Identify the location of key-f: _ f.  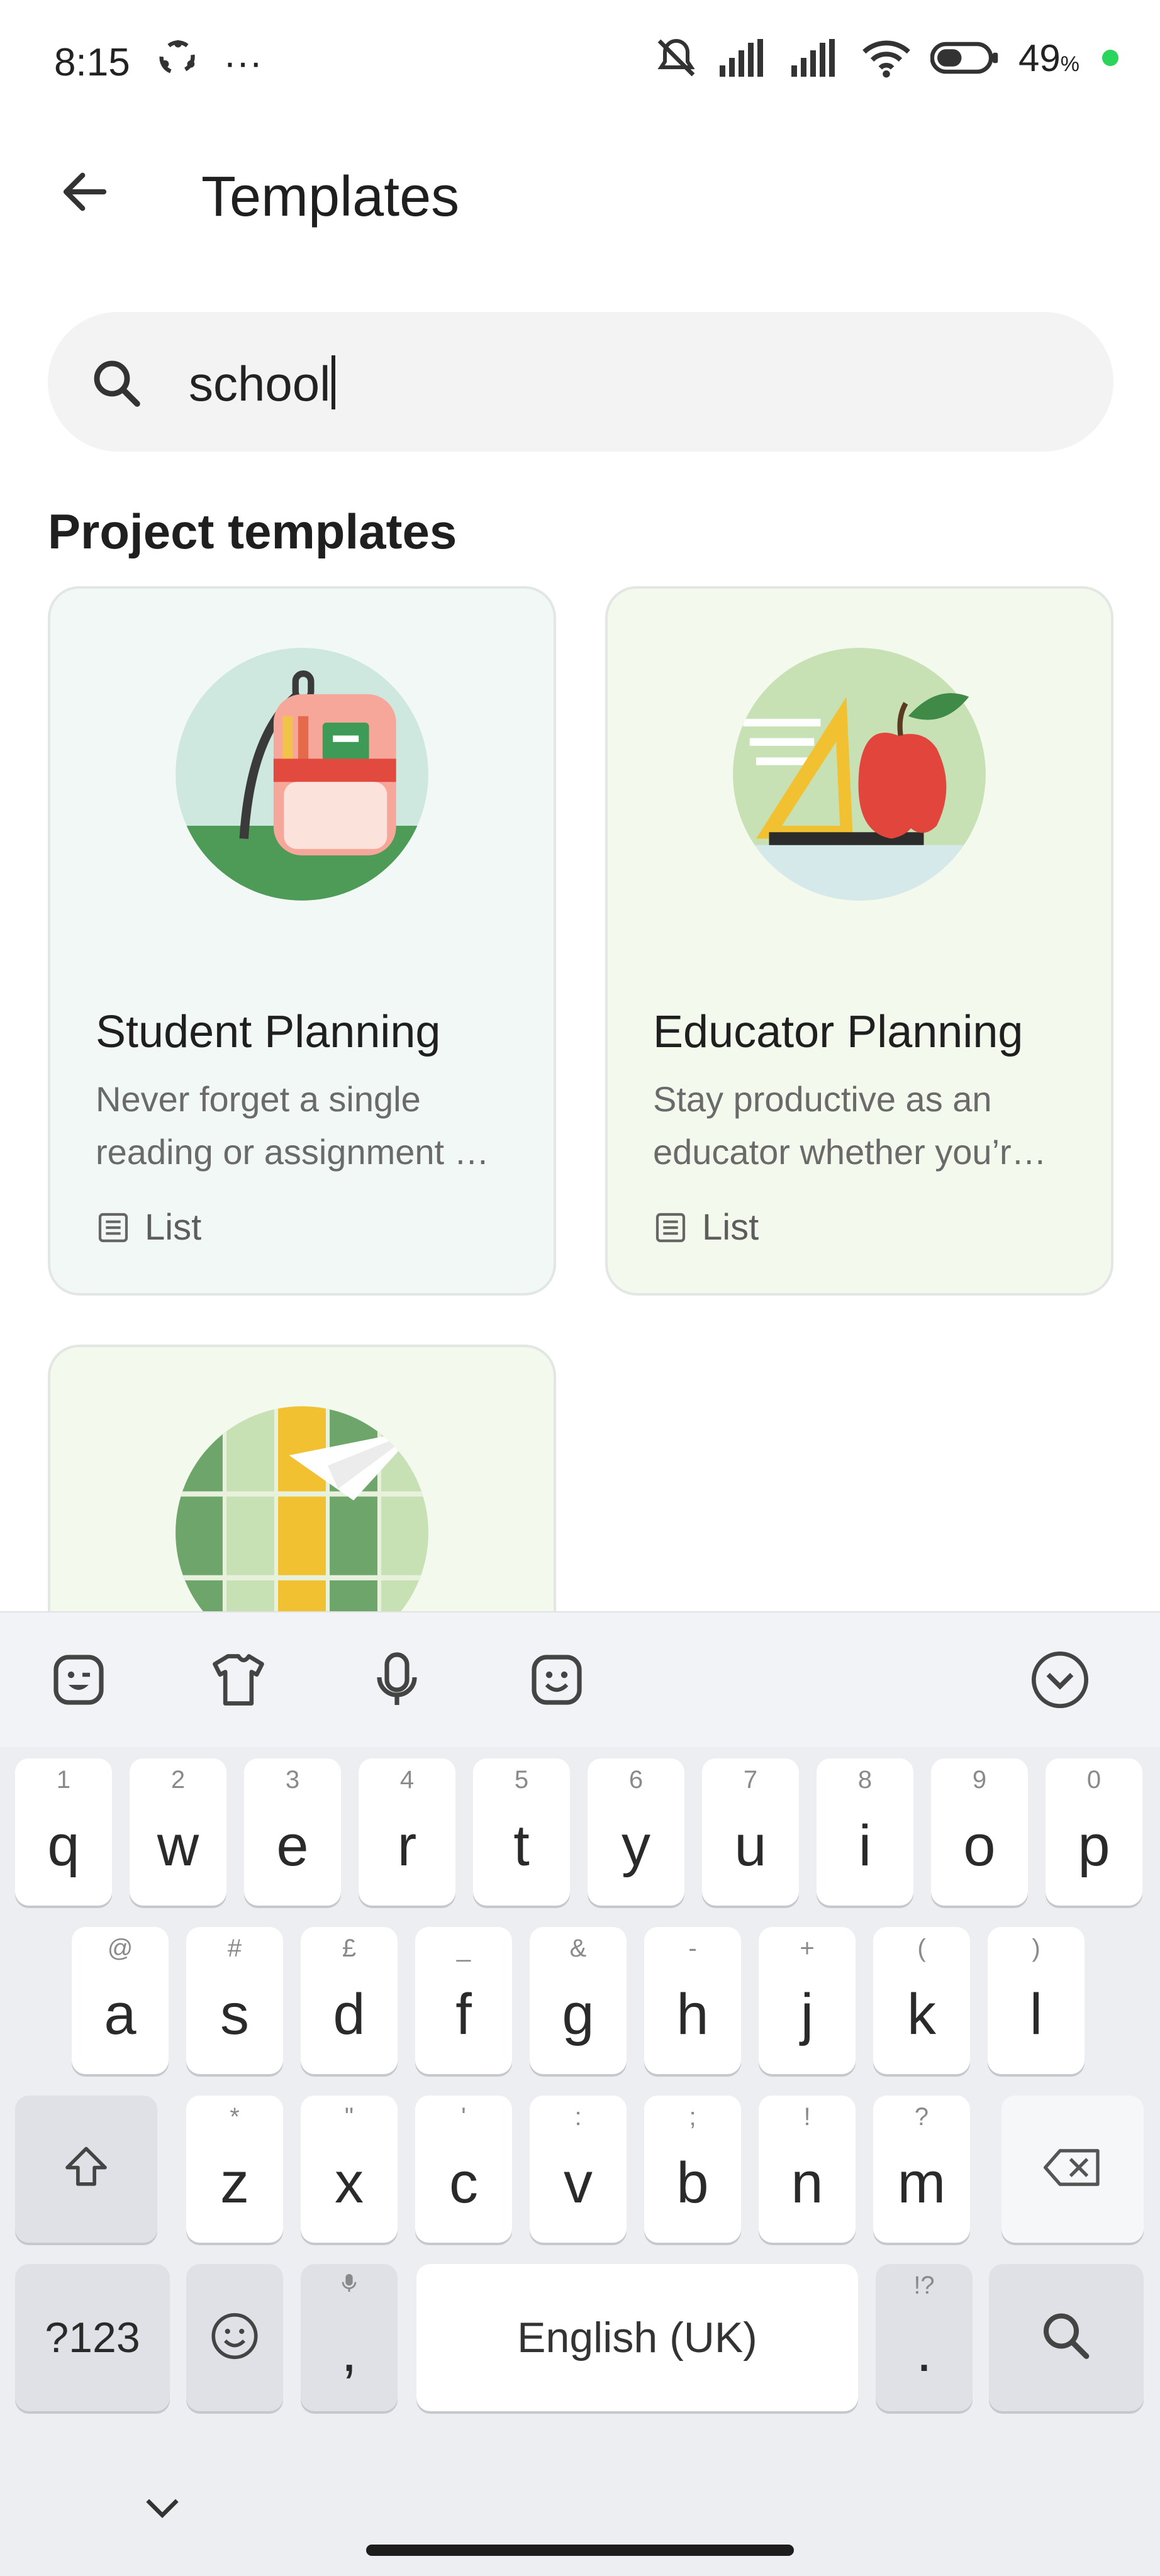
(464, 2000).